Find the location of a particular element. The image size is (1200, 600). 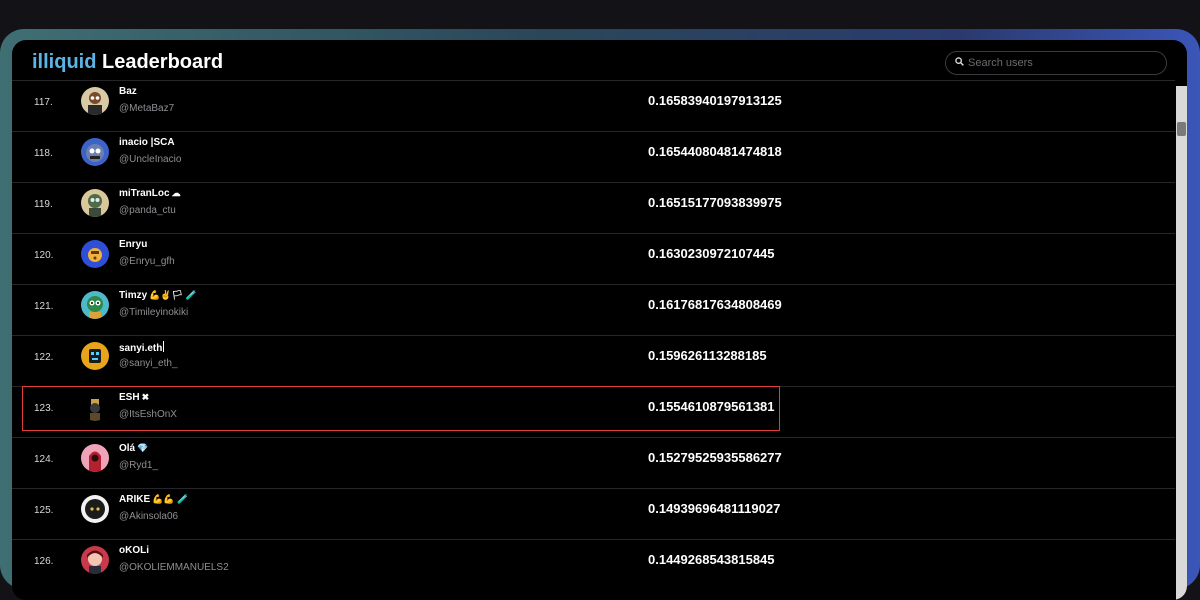

user-name: inacio |SCA is located at coordinates (147, 142).